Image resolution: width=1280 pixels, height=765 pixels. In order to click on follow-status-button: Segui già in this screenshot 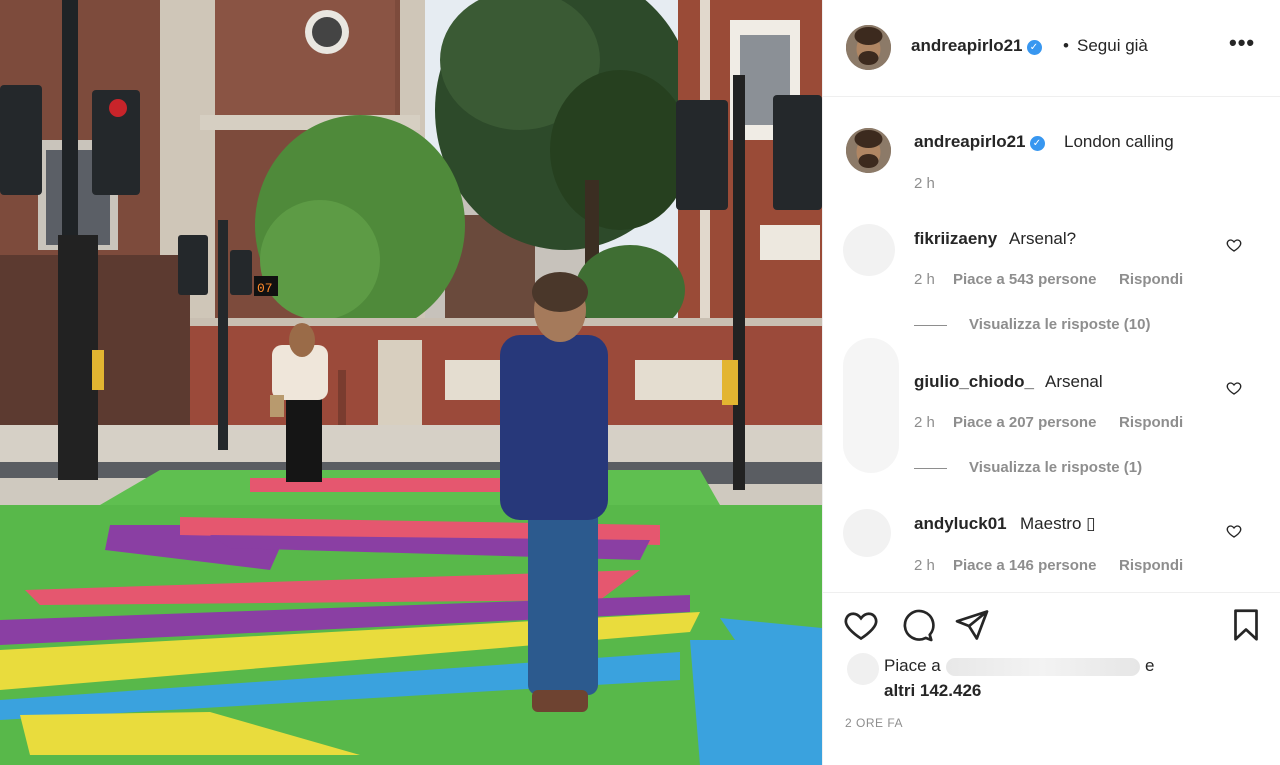, I will do `click(1112, 46)`.